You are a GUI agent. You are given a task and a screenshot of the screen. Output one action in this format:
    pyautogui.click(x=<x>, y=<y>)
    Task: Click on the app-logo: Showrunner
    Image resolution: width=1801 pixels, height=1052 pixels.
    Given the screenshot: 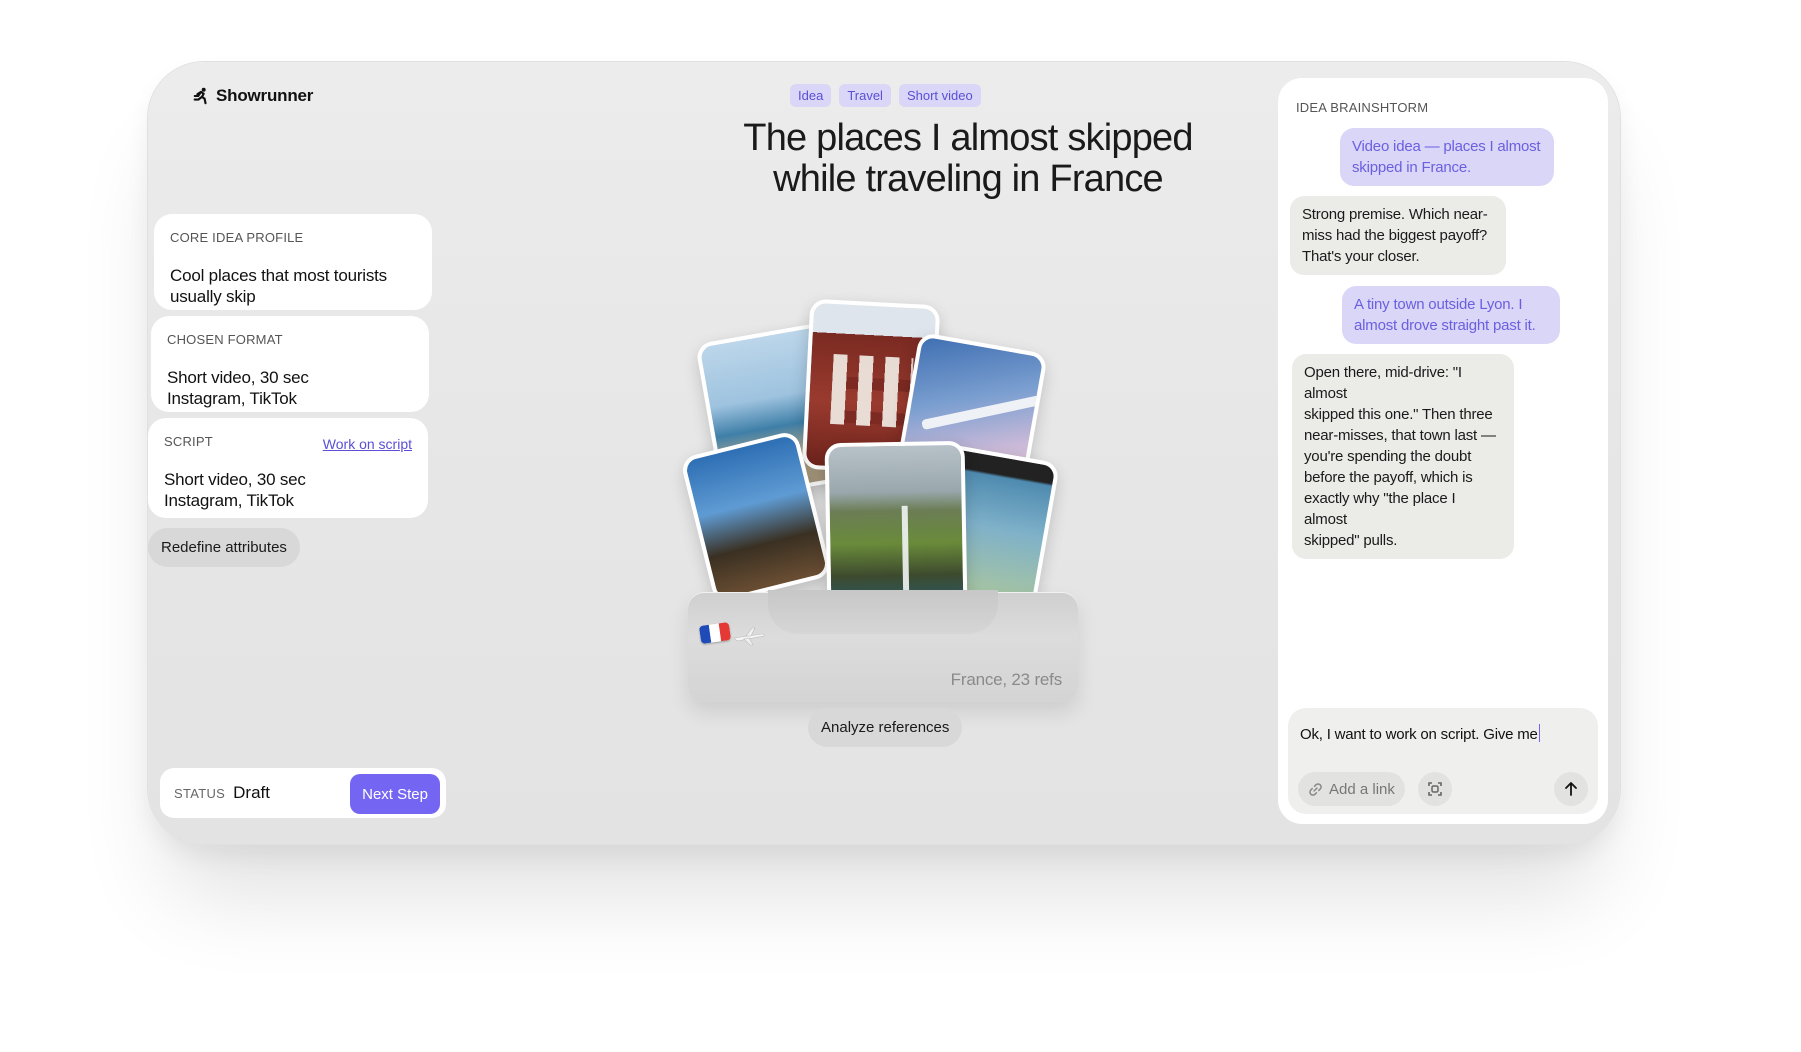 What is the action you would take?
    pyautogui.click(x=252, y=96)
    